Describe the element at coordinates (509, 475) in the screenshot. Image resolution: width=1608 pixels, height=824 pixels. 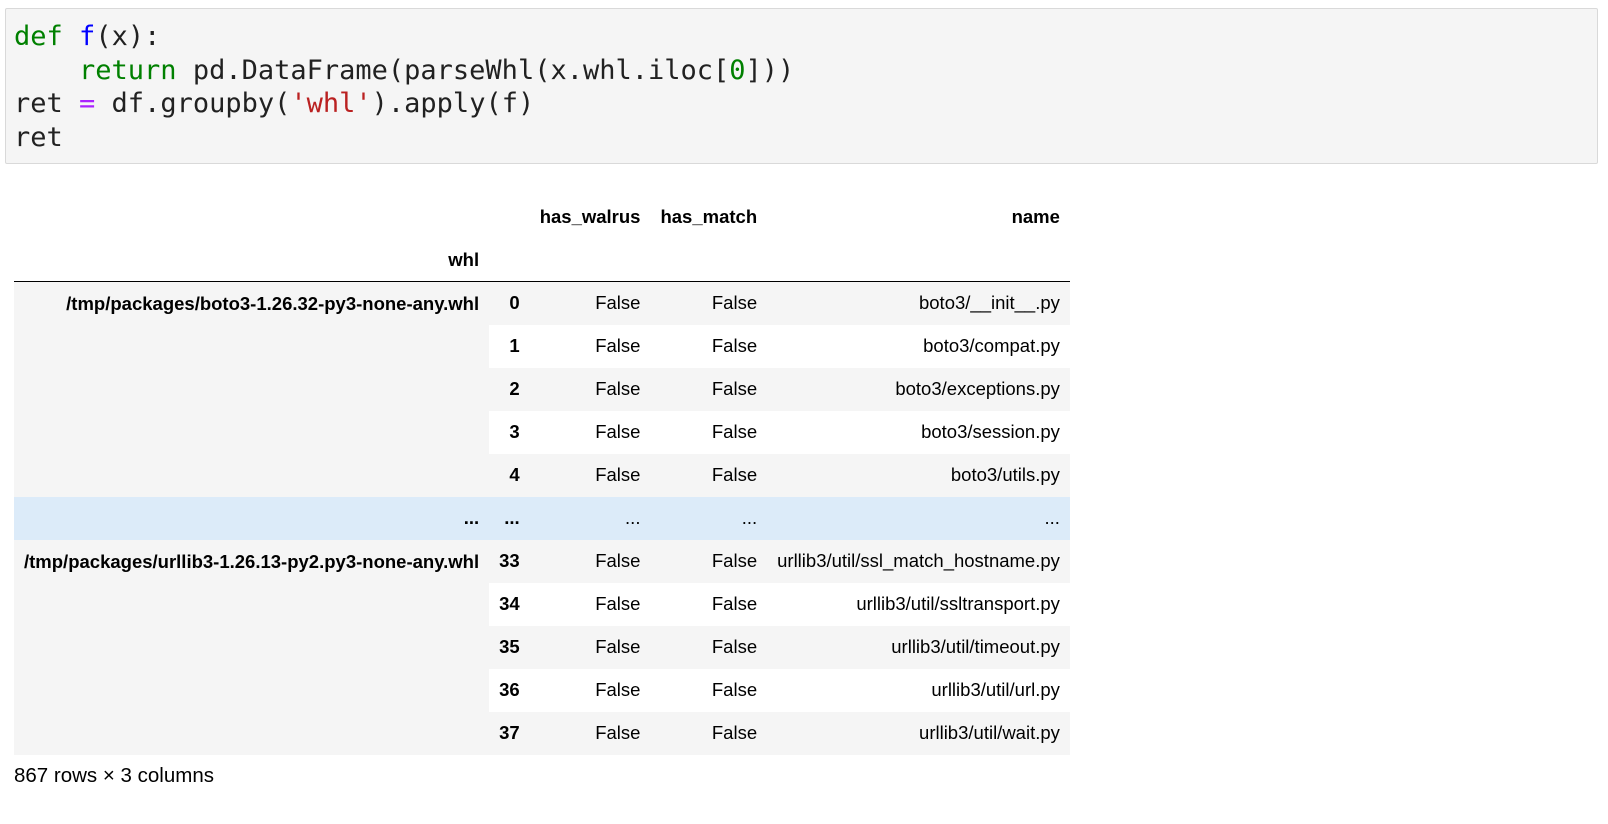
I see `row-index: 4` at that location.